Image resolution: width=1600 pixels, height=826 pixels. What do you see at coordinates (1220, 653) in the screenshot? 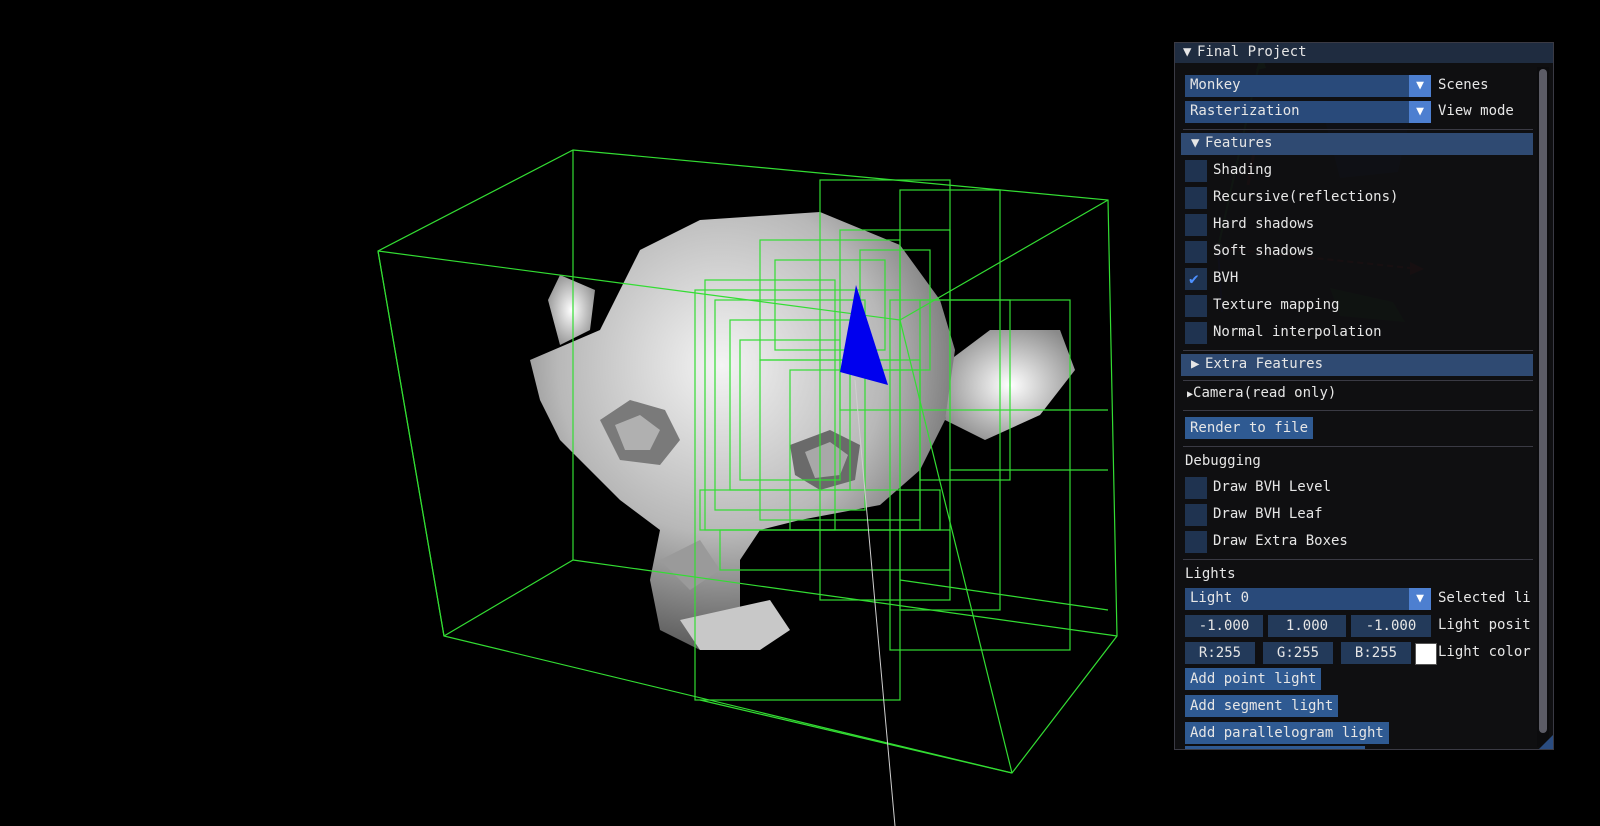
I see `light-color-r-field: R:255` at bounding box center [1220, 653].